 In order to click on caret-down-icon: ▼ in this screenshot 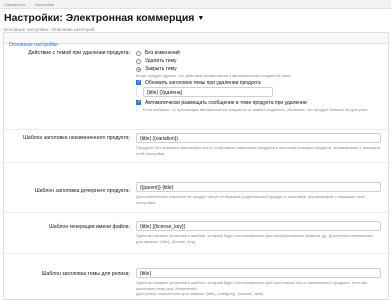, I will do `click(200, 18)`.